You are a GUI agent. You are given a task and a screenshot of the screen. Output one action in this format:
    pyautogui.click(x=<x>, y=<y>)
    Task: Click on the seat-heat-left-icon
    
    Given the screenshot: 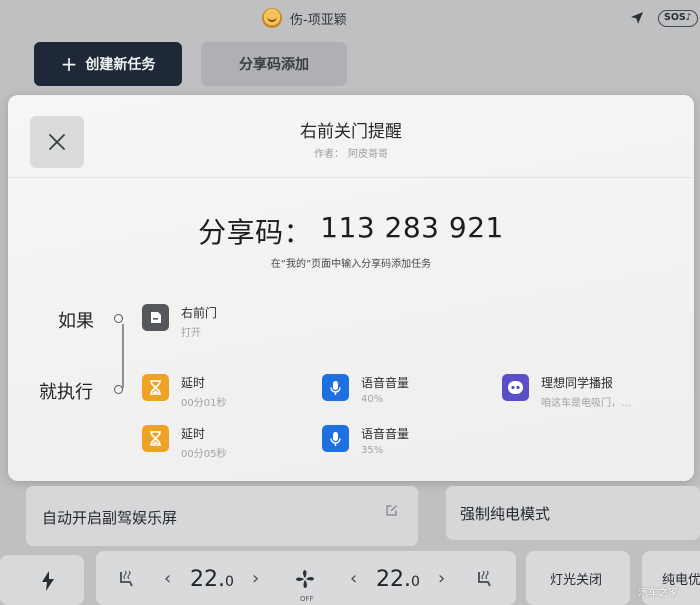 What is the action you would take?
    pyautogui.click(x=126, y=579)
    